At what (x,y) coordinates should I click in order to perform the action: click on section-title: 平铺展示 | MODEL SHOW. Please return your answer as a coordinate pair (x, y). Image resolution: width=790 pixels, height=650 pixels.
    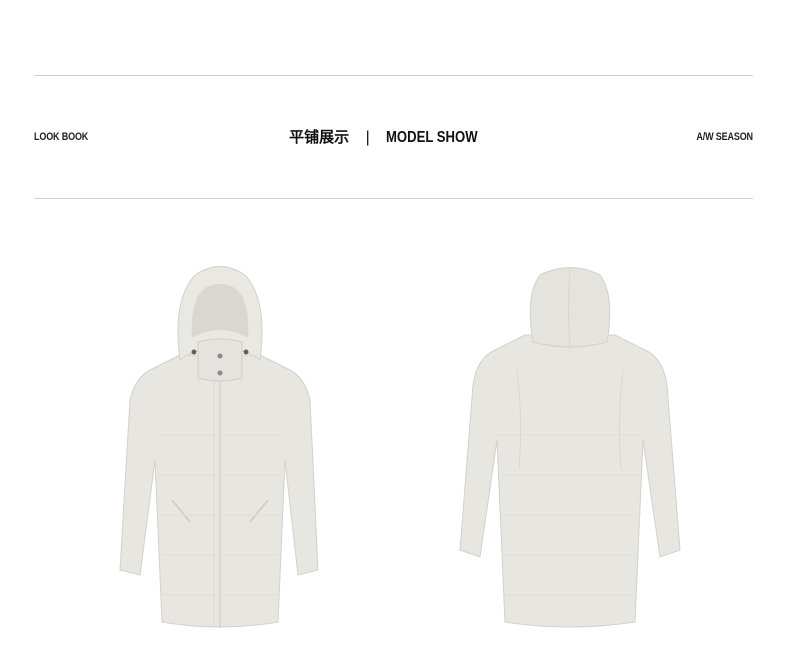
    Looking at the image, I should click on (393, 136).